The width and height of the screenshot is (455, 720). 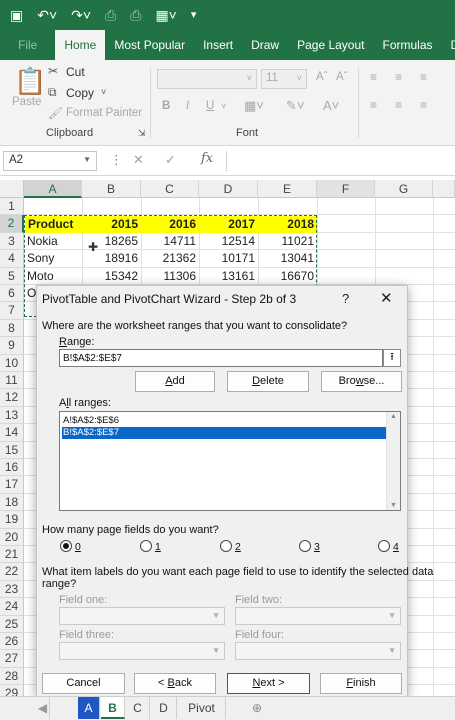 What do you see at coordinates (12, 589) in the screenshot?
I see `row-header: 23` at bounding box center [12, 589].